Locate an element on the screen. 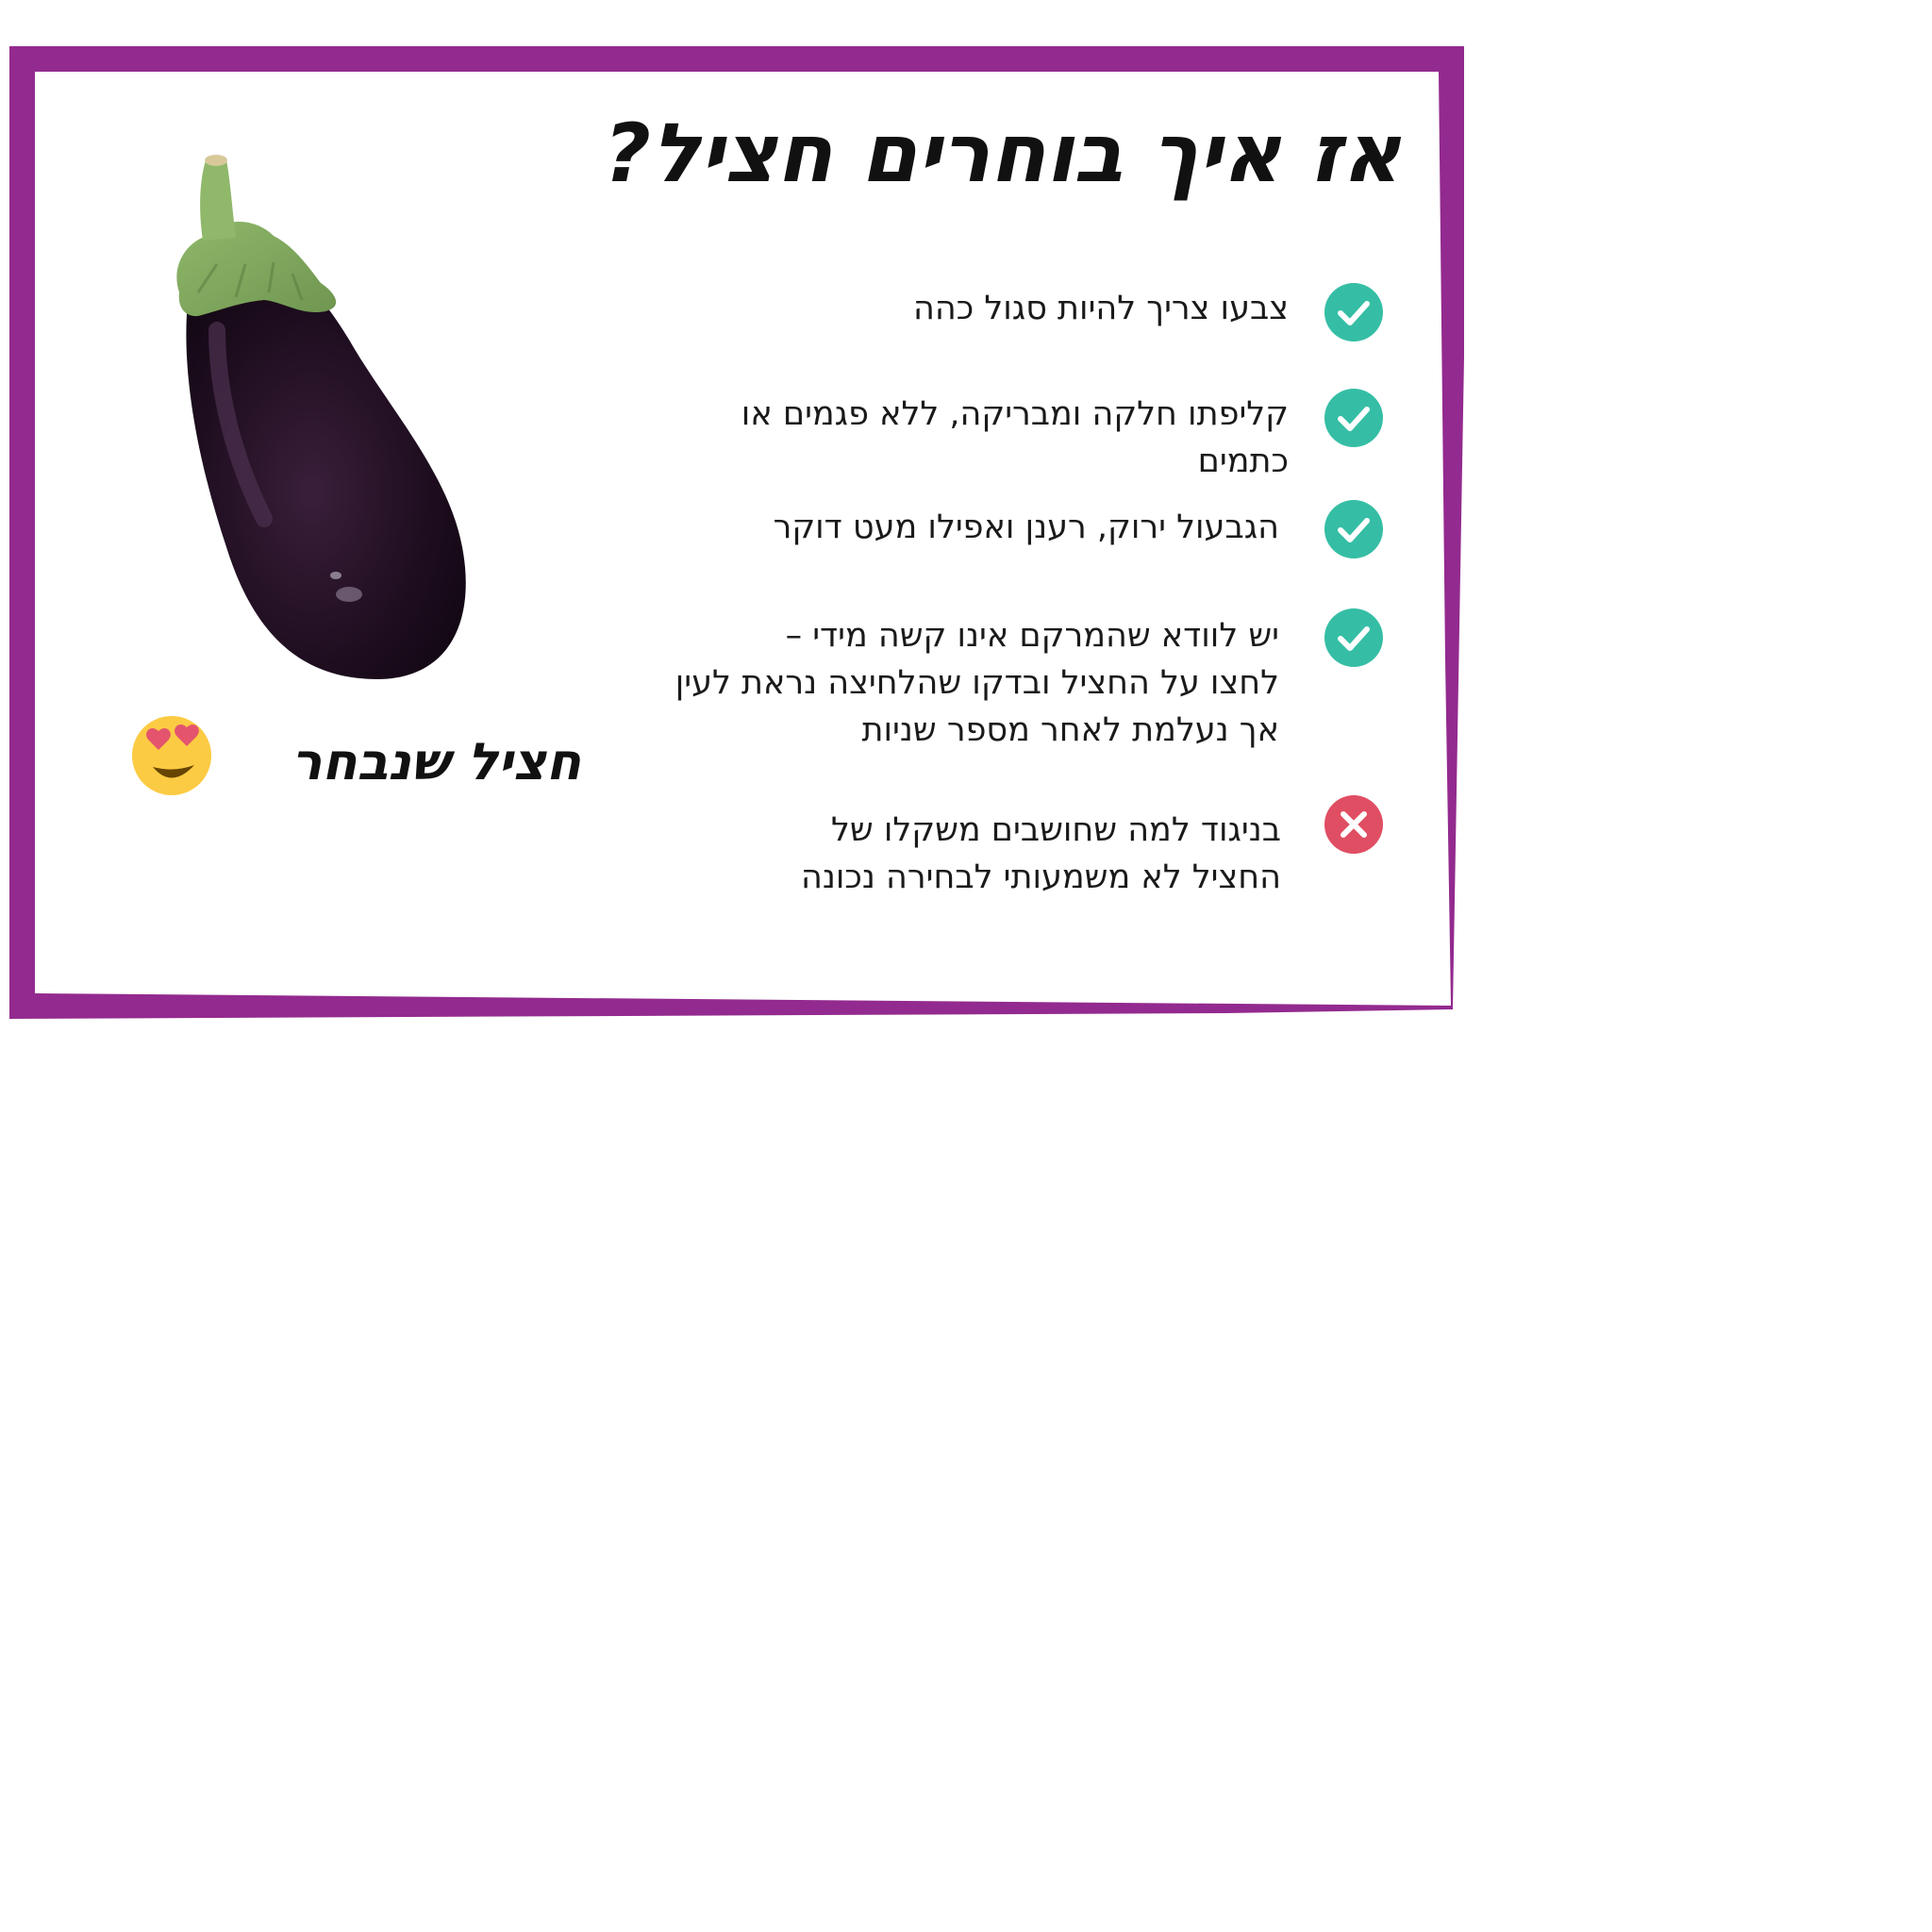 The image size is (1932, 1932). list-item-line: כתמים is located at coordinates (1243, 461).